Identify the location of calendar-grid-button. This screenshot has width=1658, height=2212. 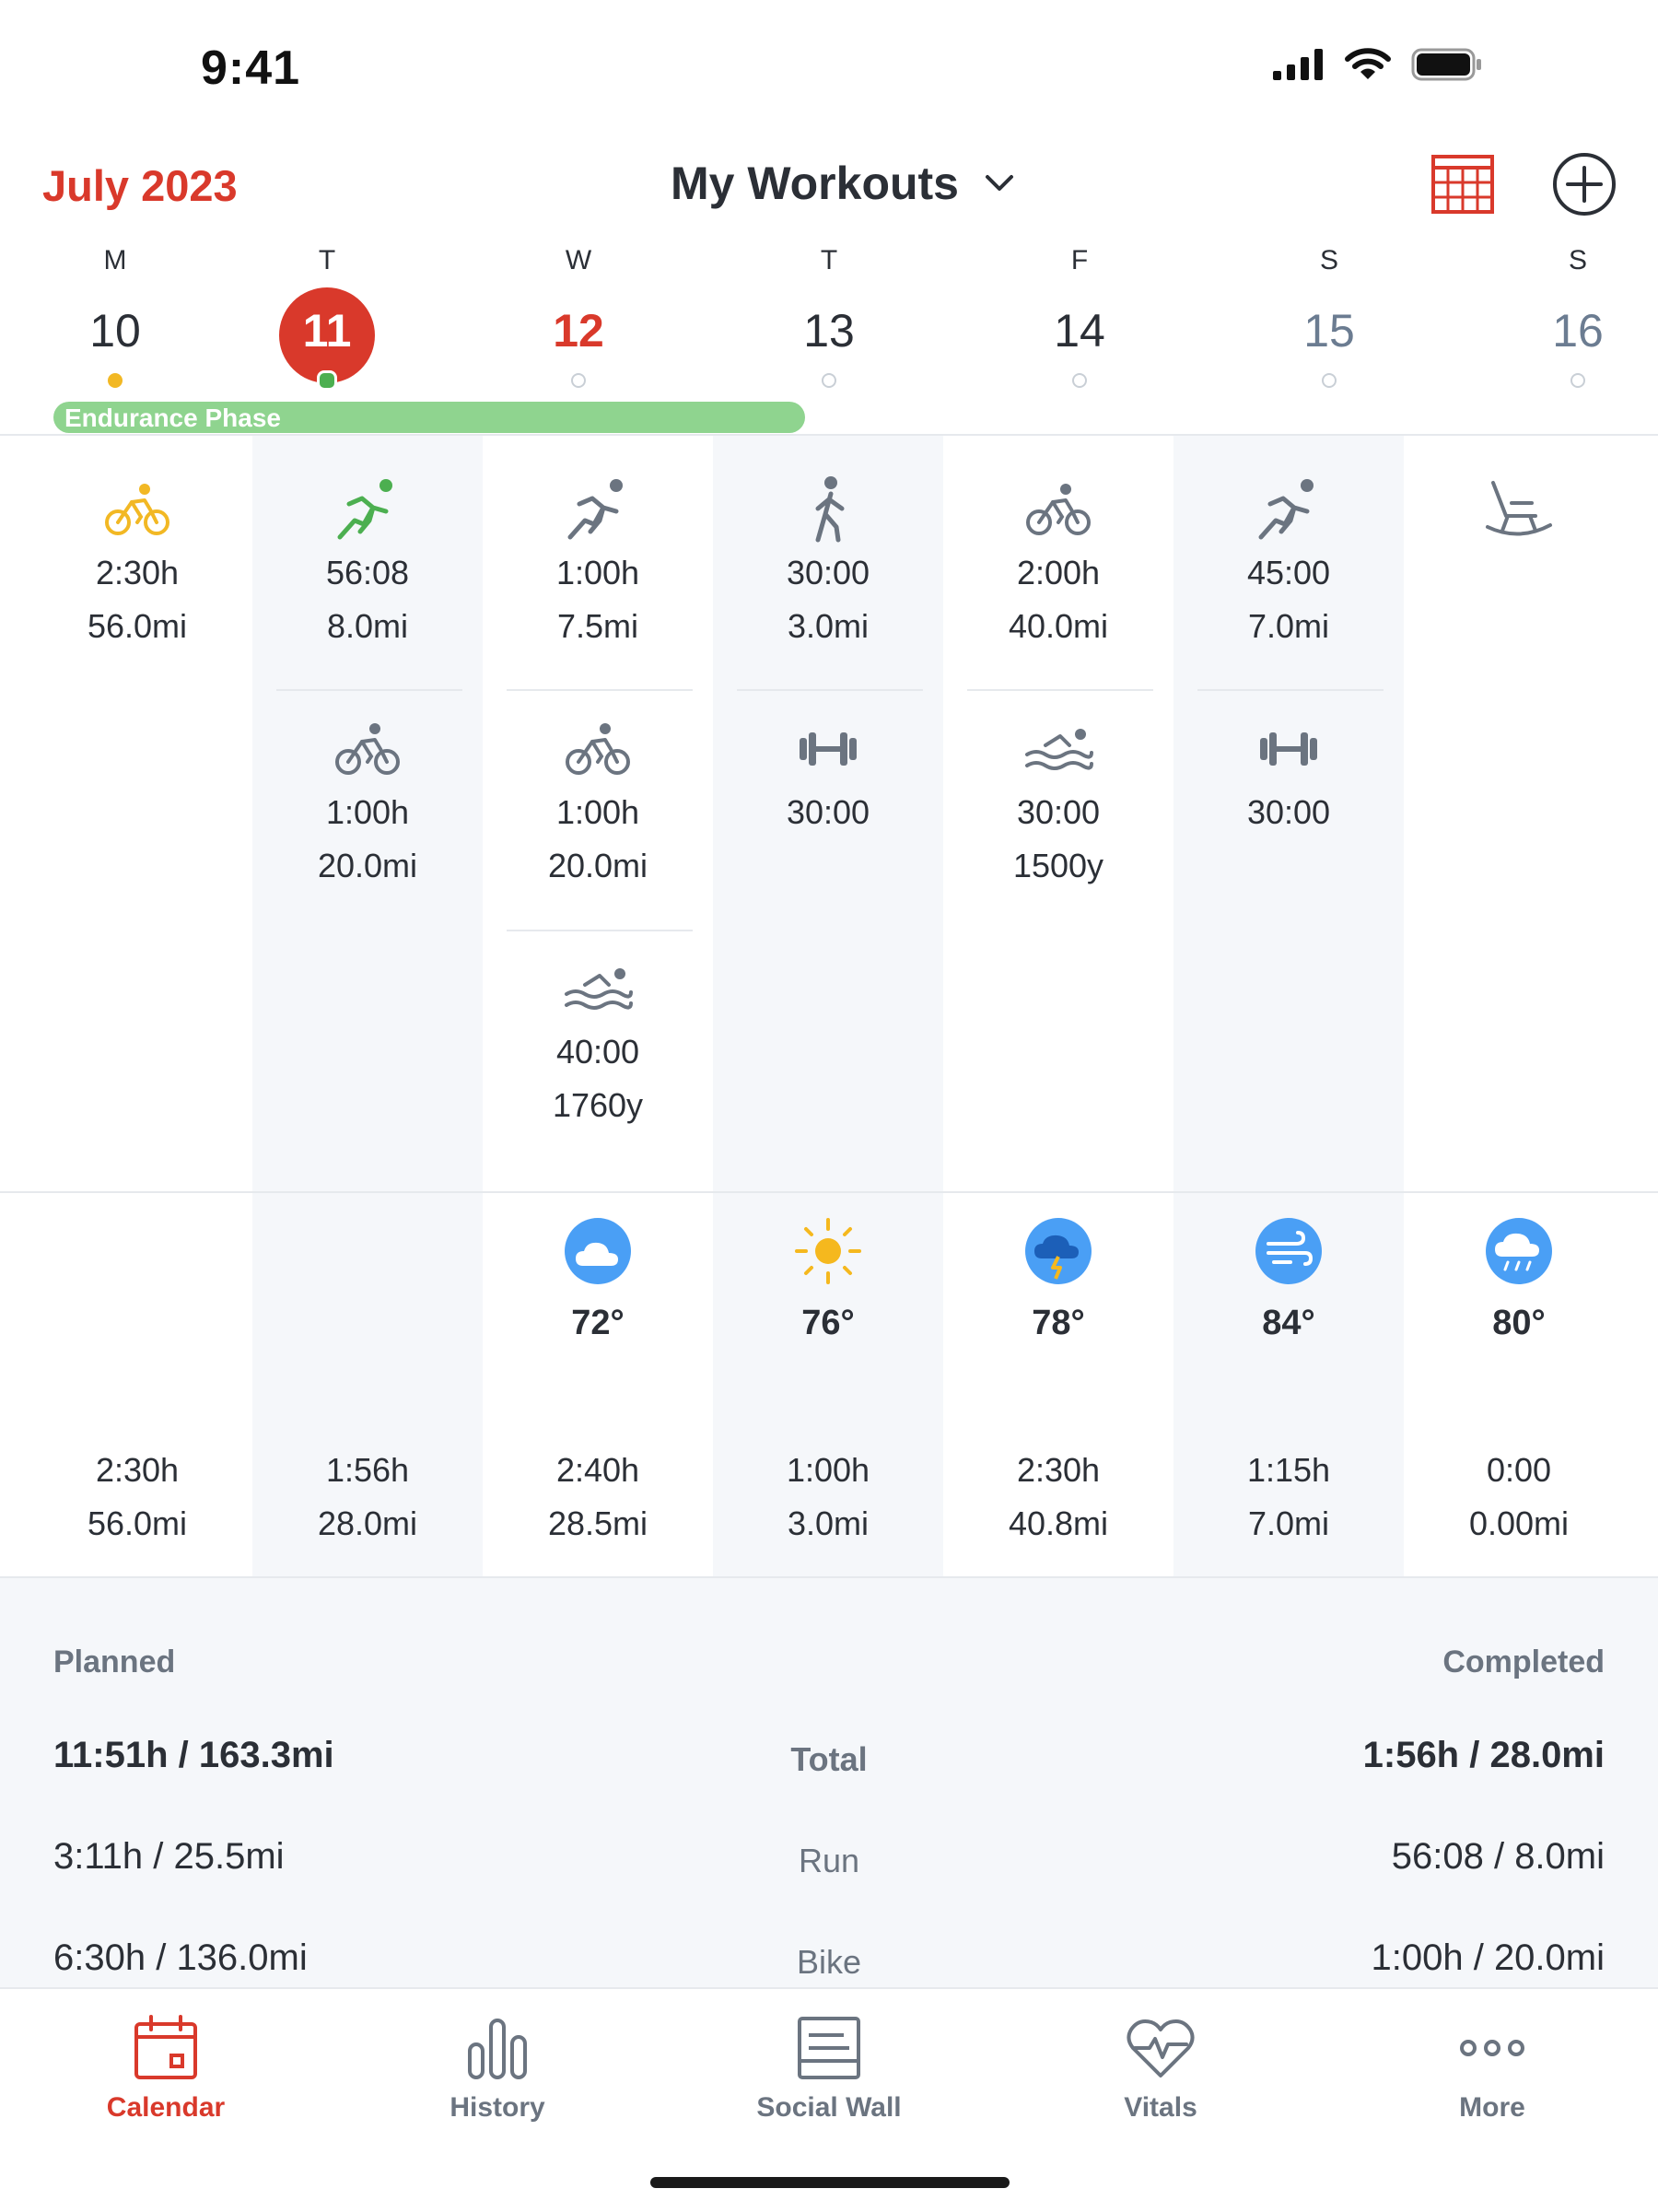
(1463, 184).